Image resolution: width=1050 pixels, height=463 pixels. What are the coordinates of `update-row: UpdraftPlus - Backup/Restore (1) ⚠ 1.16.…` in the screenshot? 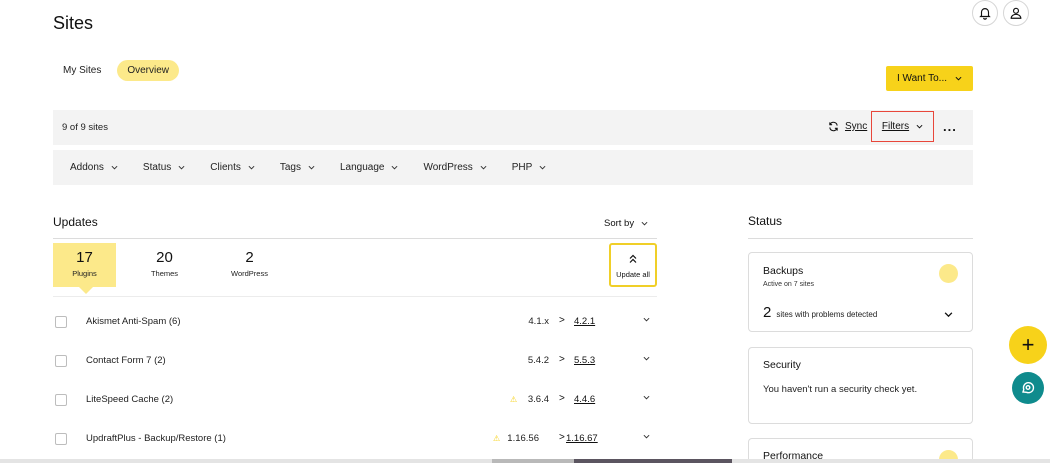 It's located at (355, 438).